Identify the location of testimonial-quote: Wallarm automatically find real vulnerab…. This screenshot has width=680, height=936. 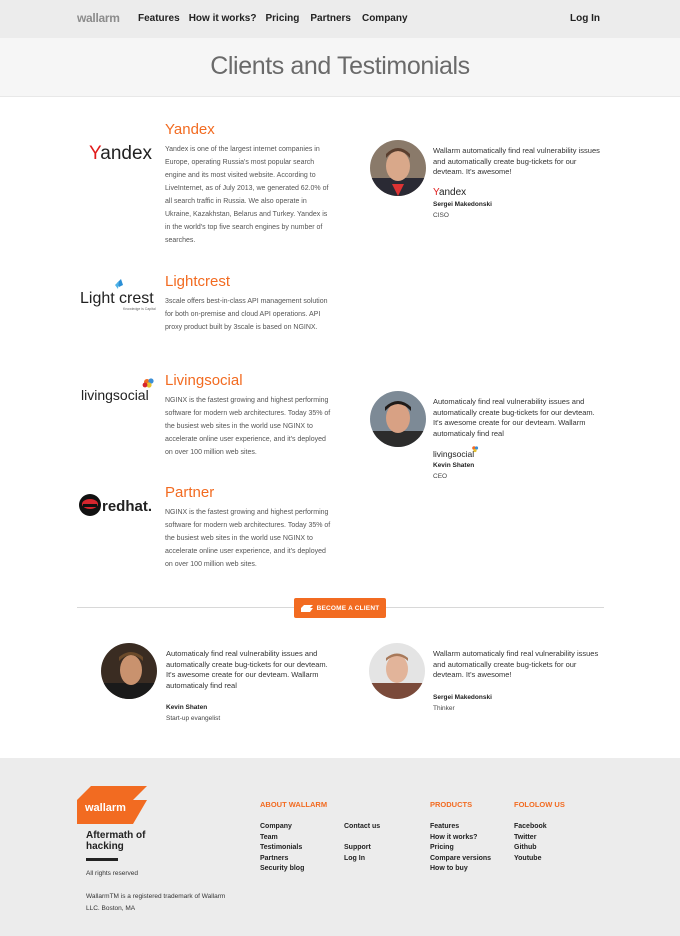
(516, 161).